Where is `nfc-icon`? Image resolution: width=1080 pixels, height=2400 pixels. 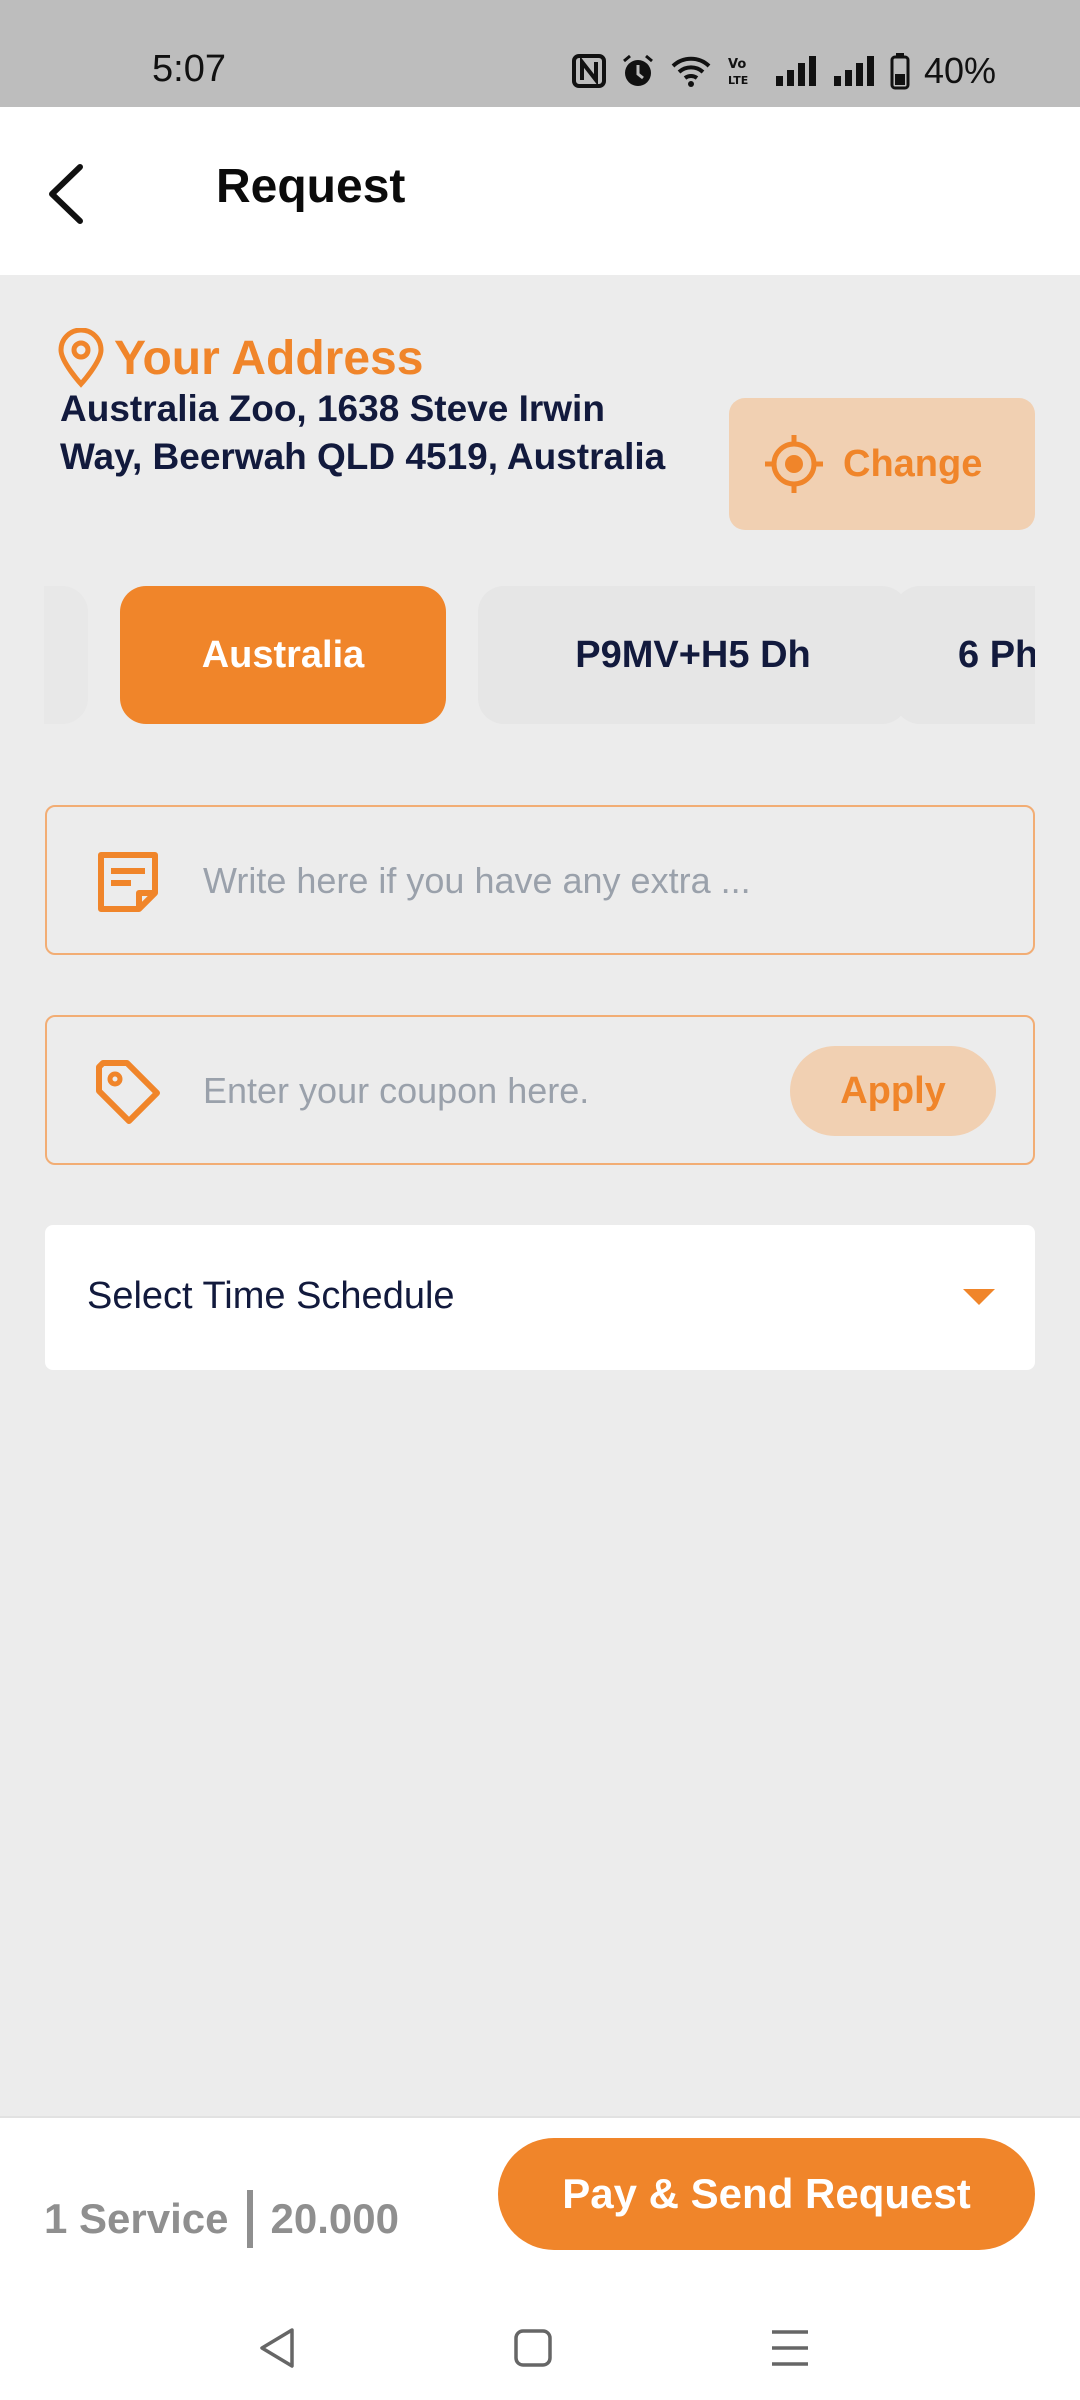 nfc-icon is located at coordinates (589, 71).